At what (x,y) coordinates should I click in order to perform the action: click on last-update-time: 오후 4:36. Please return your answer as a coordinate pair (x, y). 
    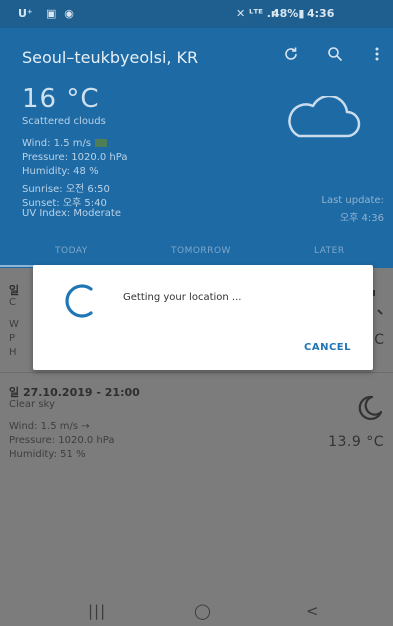
    Looking at the image, I should click on (361, 218).